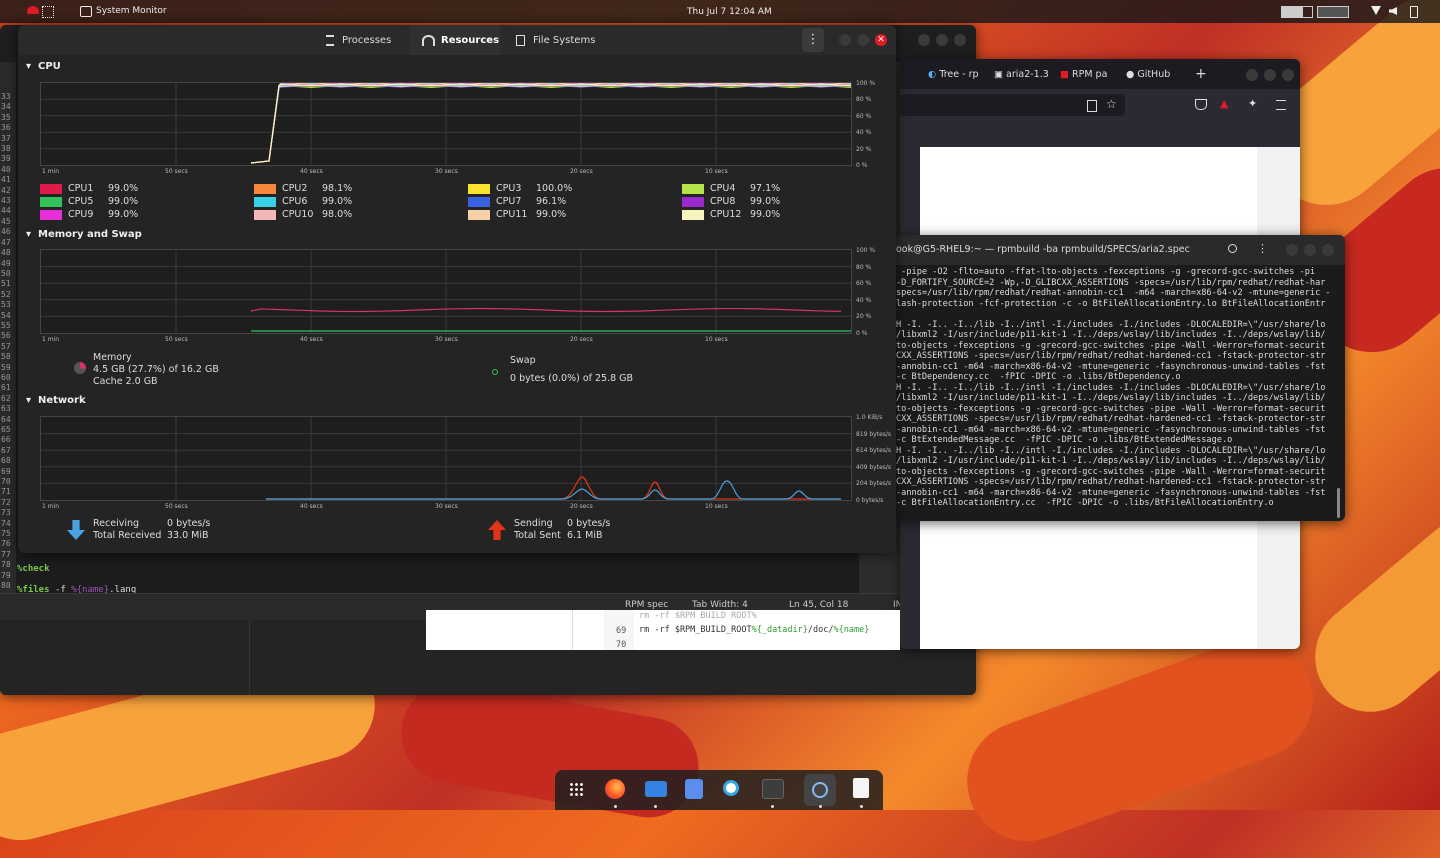 The image size is (1440, 858). I want to click on tab-width-selector: Tab Width: 4, so click(720, 605).